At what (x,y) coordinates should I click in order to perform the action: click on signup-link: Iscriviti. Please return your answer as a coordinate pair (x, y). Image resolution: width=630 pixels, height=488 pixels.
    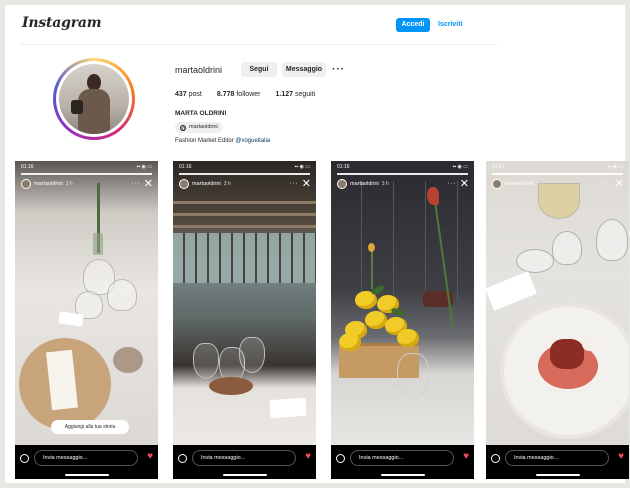
    Looking at the image, I should click on (450, 25).